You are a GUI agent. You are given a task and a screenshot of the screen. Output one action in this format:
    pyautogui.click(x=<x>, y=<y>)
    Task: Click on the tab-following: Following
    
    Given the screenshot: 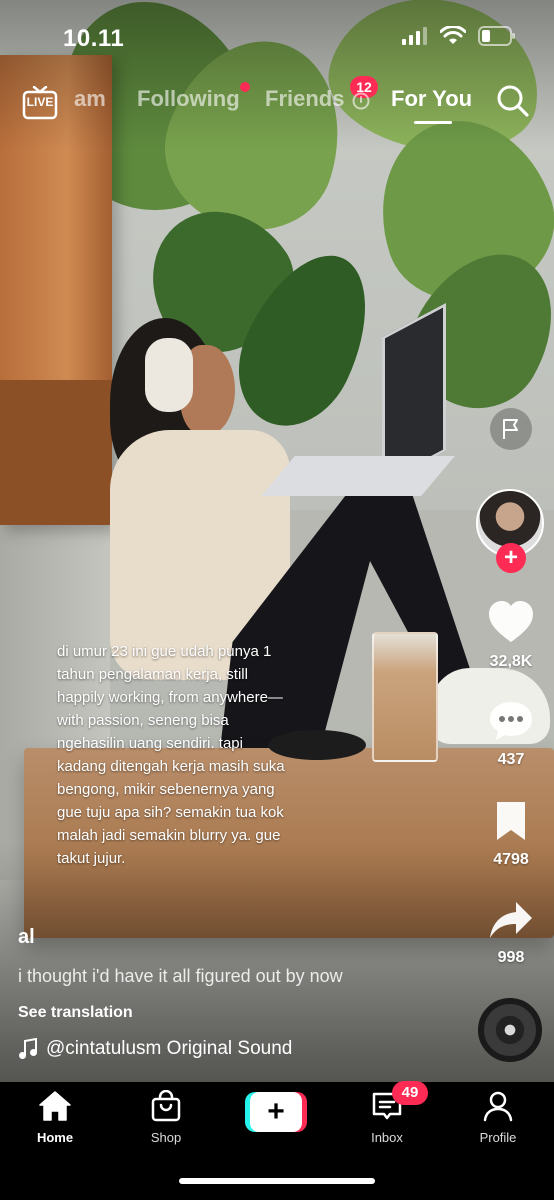 What is the action you would take?
    pyautogui.click(x=188, y=99)
    